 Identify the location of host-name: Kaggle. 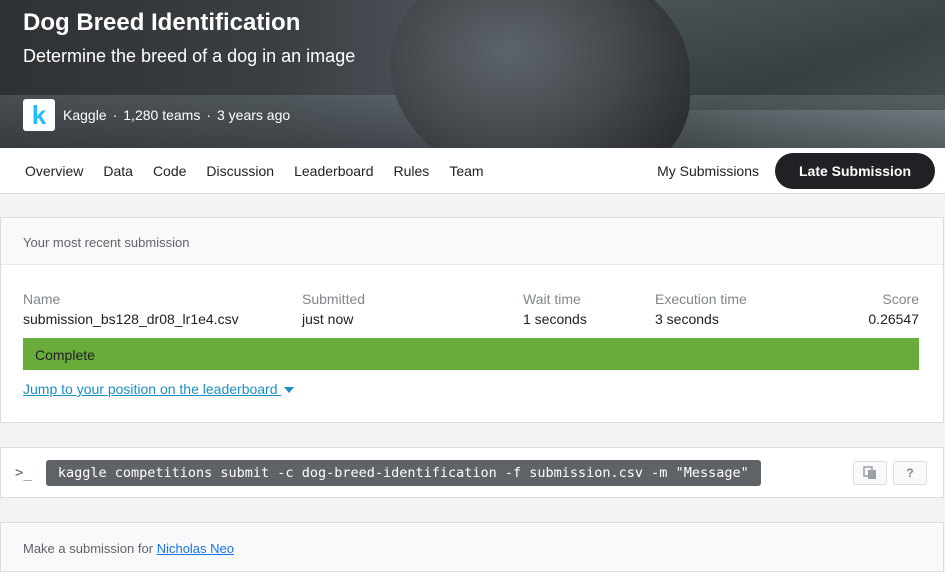
(85, 115).